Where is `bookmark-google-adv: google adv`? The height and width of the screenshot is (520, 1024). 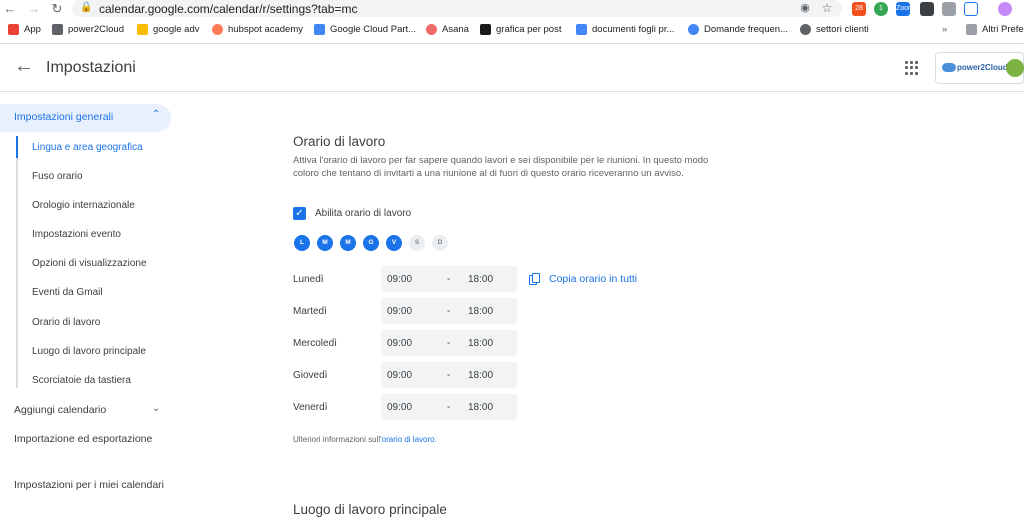 bookmark-google-adv: google adv is located at coordinates (168, 29).